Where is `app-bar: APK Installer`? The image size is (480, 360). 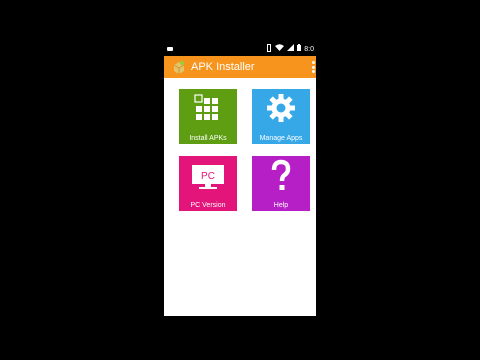
app-bar: APK Installer is located at coordinates (240, 67).